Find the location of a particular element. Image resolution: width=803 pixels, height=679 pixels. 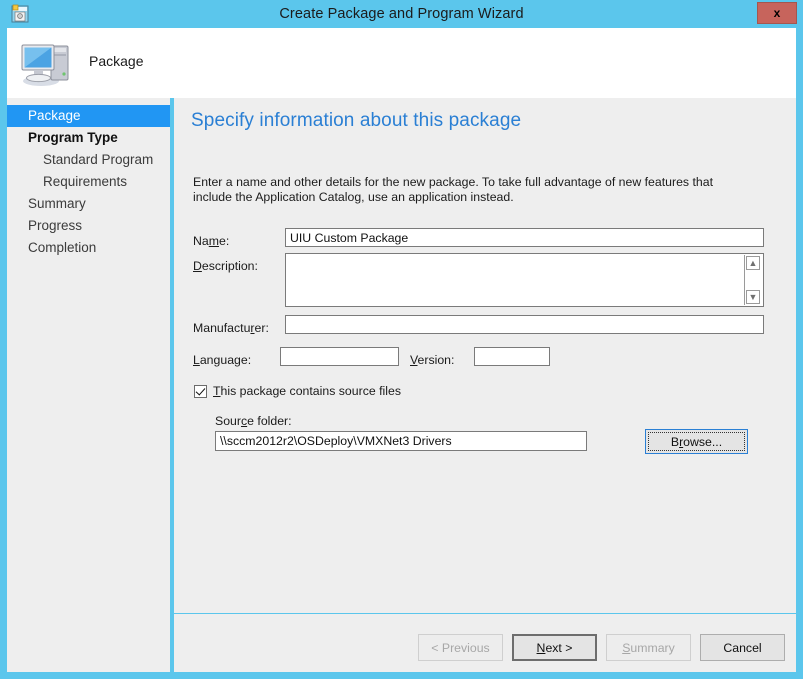

source-folder-input is located at coordinates (401, 441).